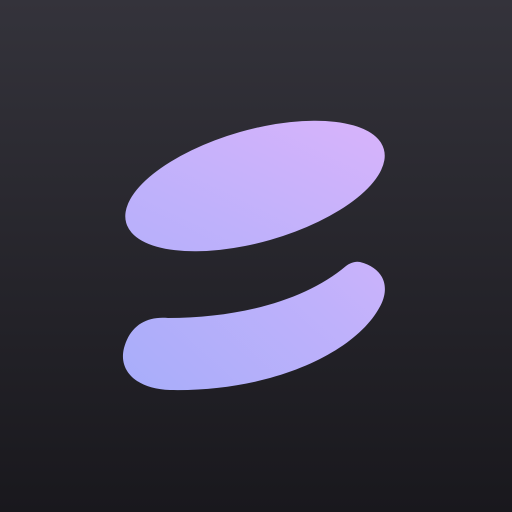 The height and width of the screenshot is (512, 512). I want to click on logo-upper-ellipse, so click(255, 186).